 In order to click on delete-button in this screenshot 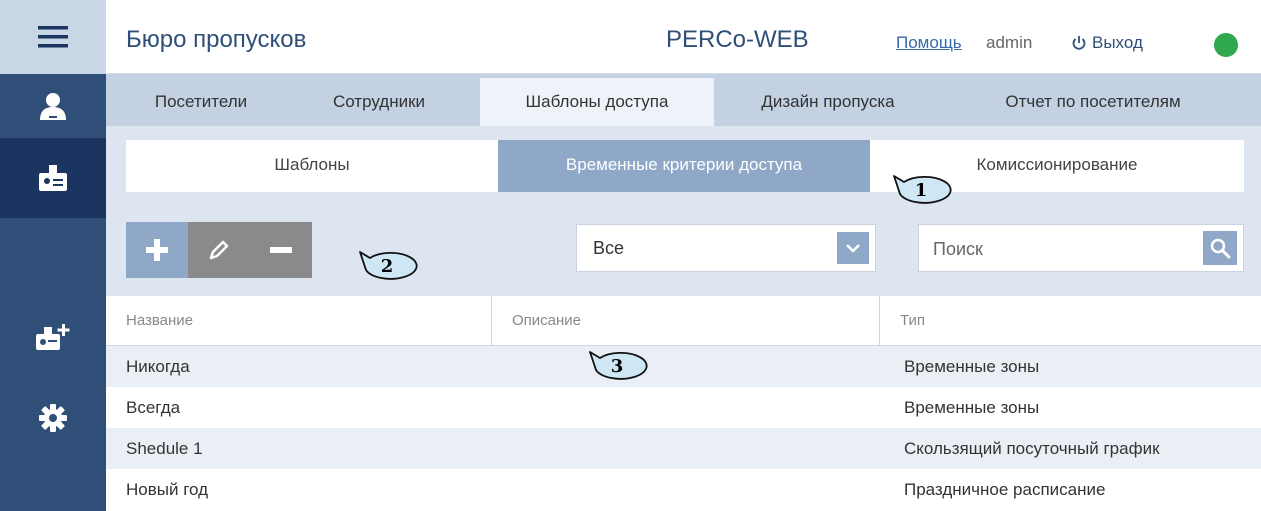, I will do `click(281, 250)`.